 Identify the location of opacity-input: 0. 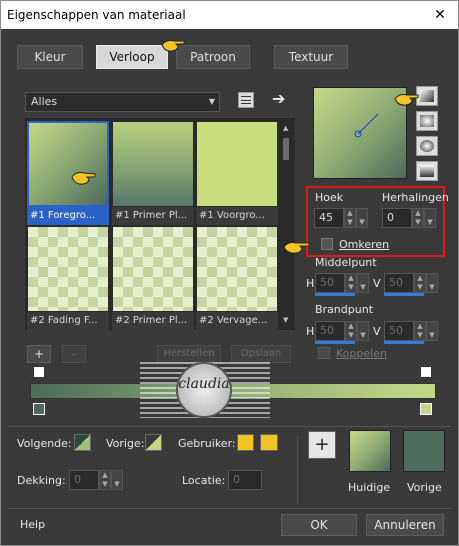
(84, 480).